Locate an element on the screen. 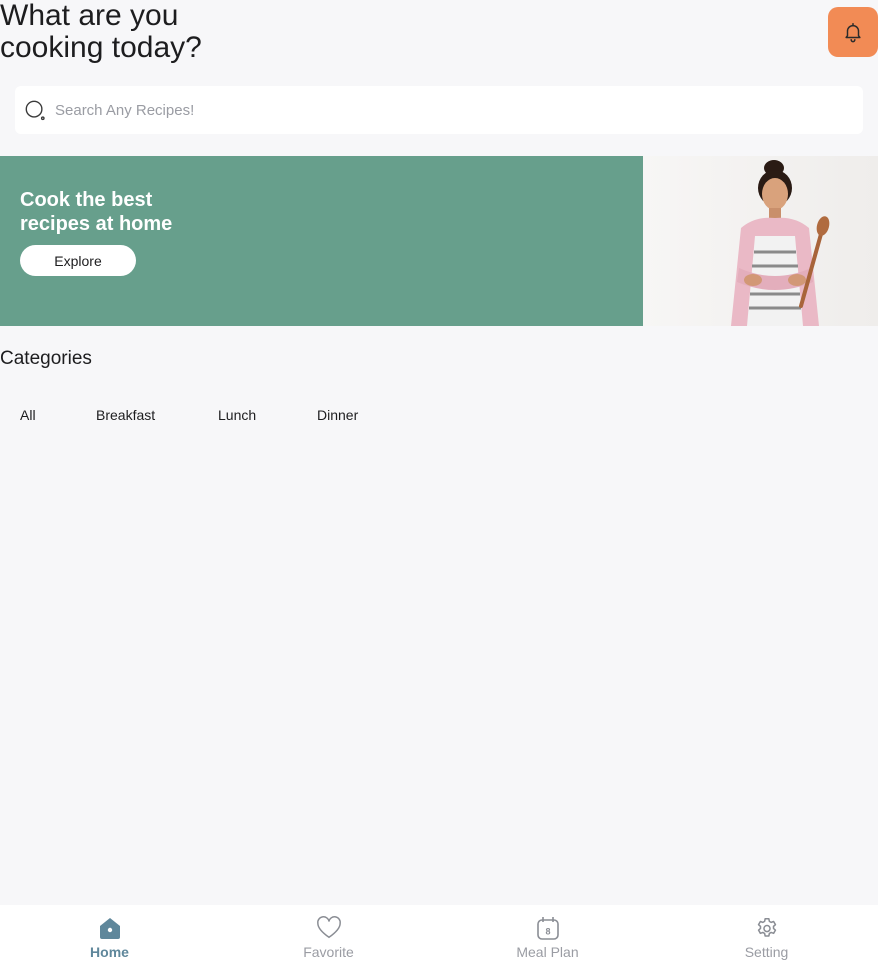  nav-label-favorite: Favorite is located at coordinates (328, 952).